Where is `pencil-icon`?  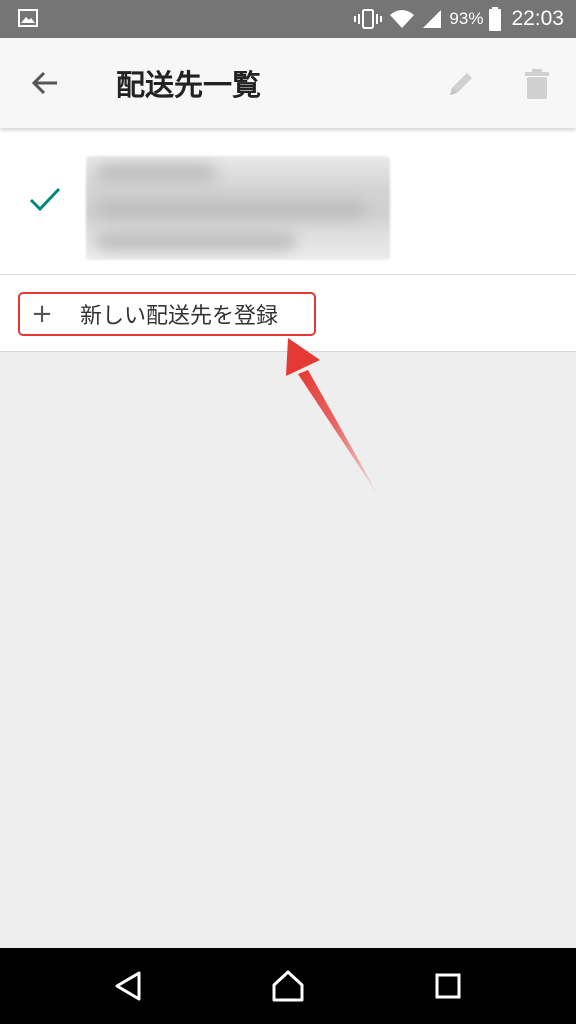 pencil-icon is located at coordinates (461, 84).